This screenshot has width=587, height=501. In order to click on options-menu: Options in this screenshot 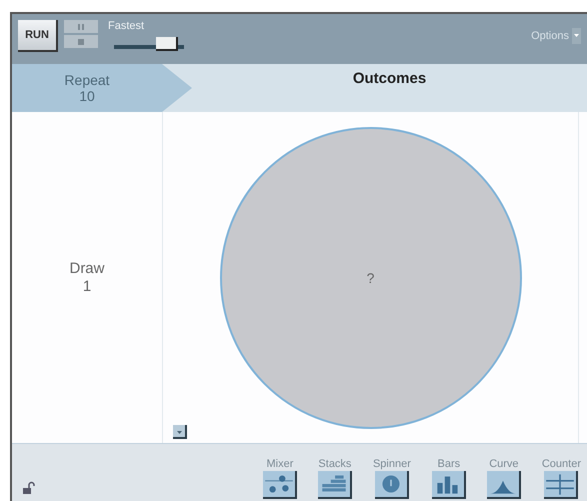, I will do `click(550, 36)`.